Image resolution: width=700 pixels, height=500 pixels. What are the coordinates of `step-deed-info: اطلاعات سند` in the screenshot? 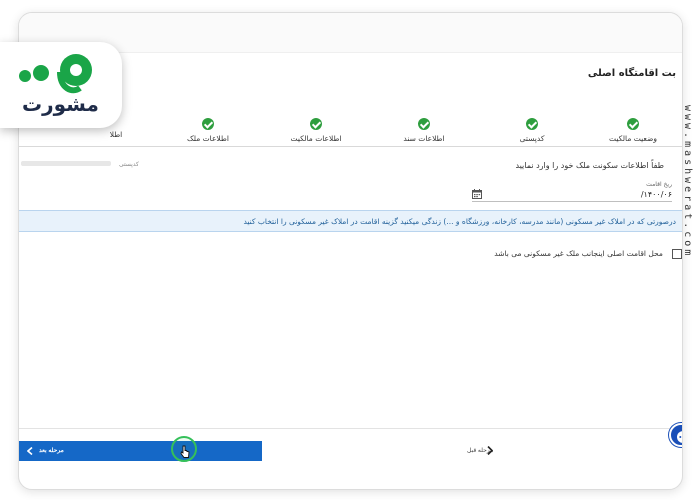 It's located at (424, 130).